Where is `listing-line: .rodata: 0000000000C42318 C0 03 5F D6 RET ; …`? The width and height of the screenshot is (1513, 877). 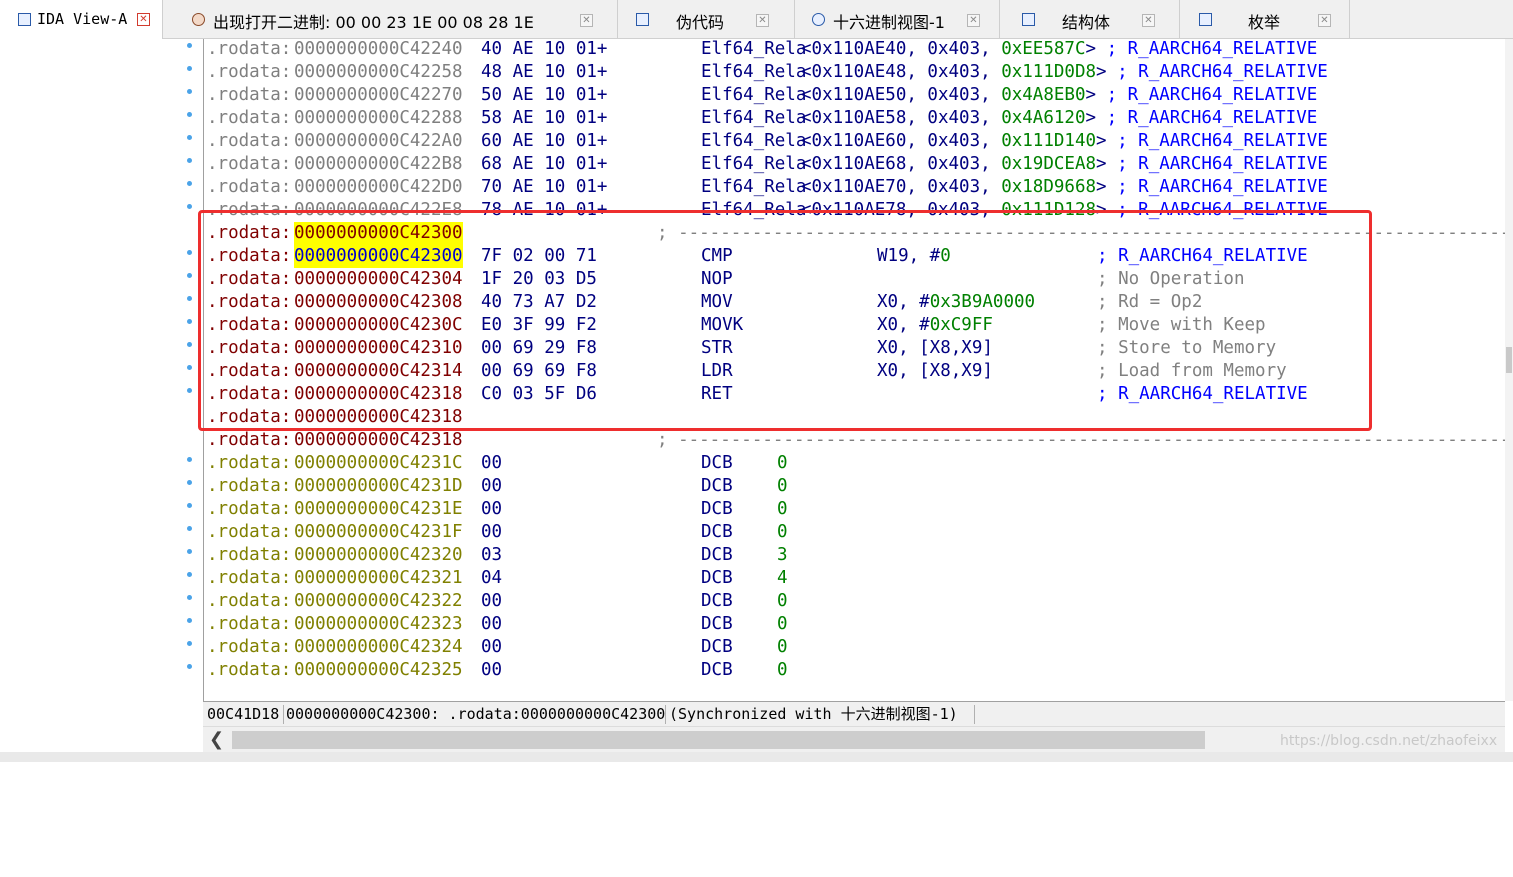 listing-line: .rodata: 0000000000C42318 C0 03 5F D6 RET ; … is located at coordinates (855, 394).